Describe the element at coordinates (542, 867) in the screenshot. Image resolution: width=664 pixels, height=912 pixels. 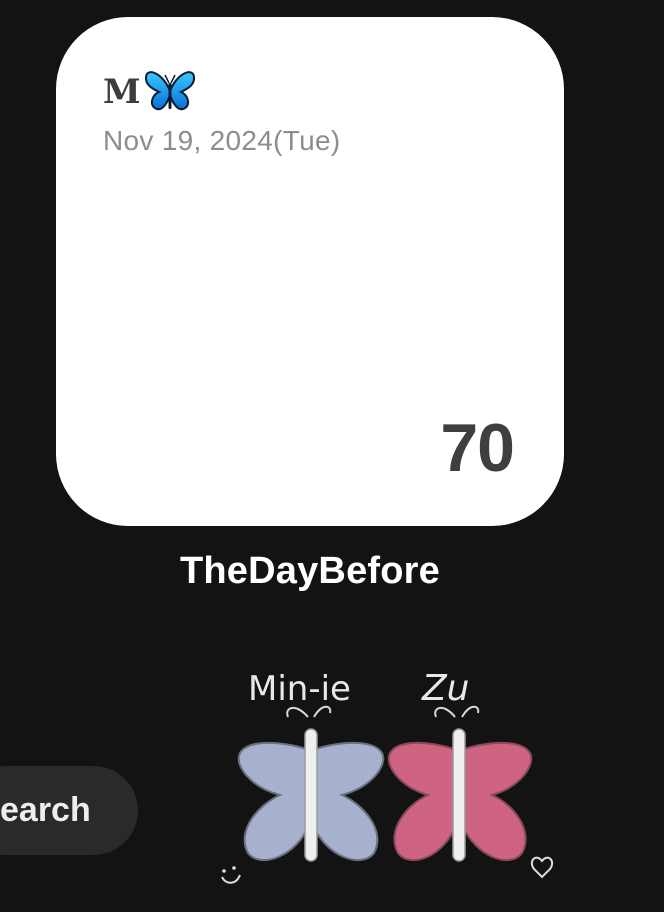
I see `heart-doodle` at that location.